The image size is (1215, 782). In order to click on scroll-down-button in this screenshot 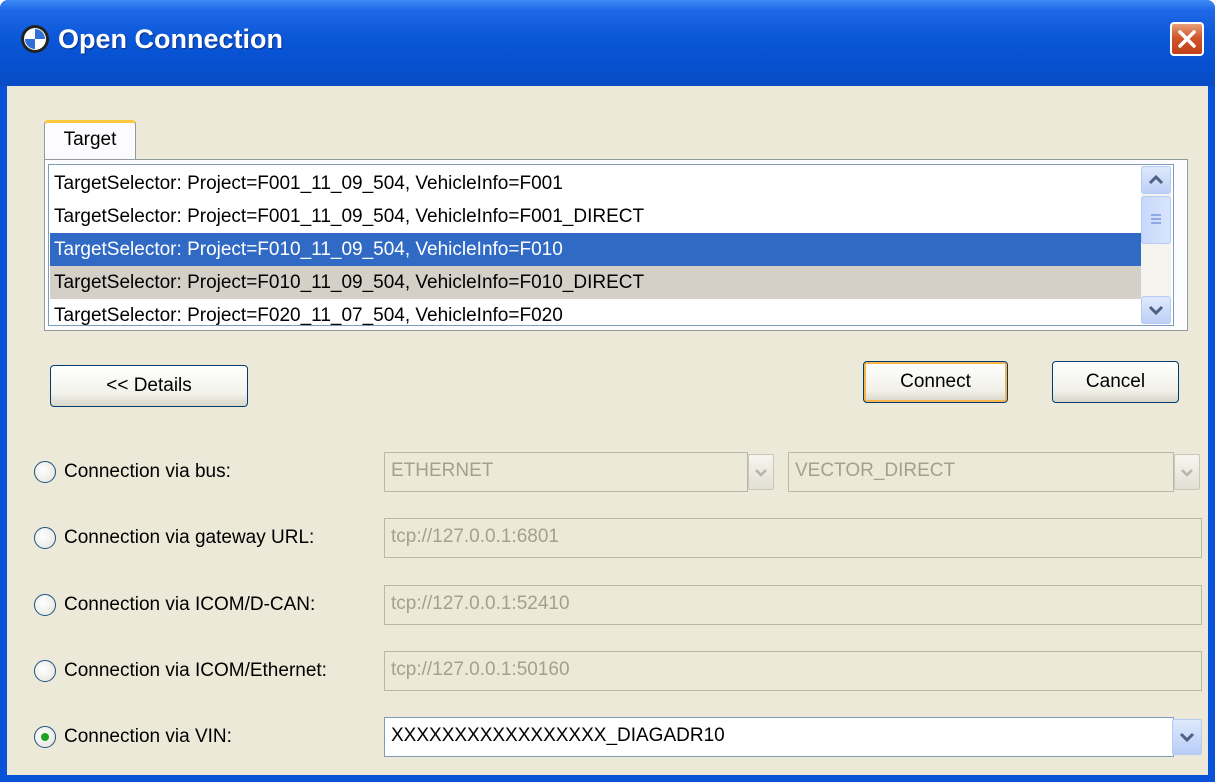, I will do `click(1156, 310)`.